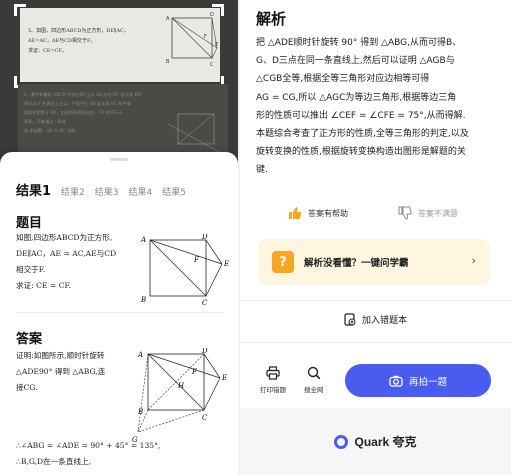 The height and width of the screenshot is (475, 511). What do you see at coordinates (60, 355) in the screenshot?
I see `answer-line: 证明:如图所示,顺时针旋转` at bounding box center [60, 355].